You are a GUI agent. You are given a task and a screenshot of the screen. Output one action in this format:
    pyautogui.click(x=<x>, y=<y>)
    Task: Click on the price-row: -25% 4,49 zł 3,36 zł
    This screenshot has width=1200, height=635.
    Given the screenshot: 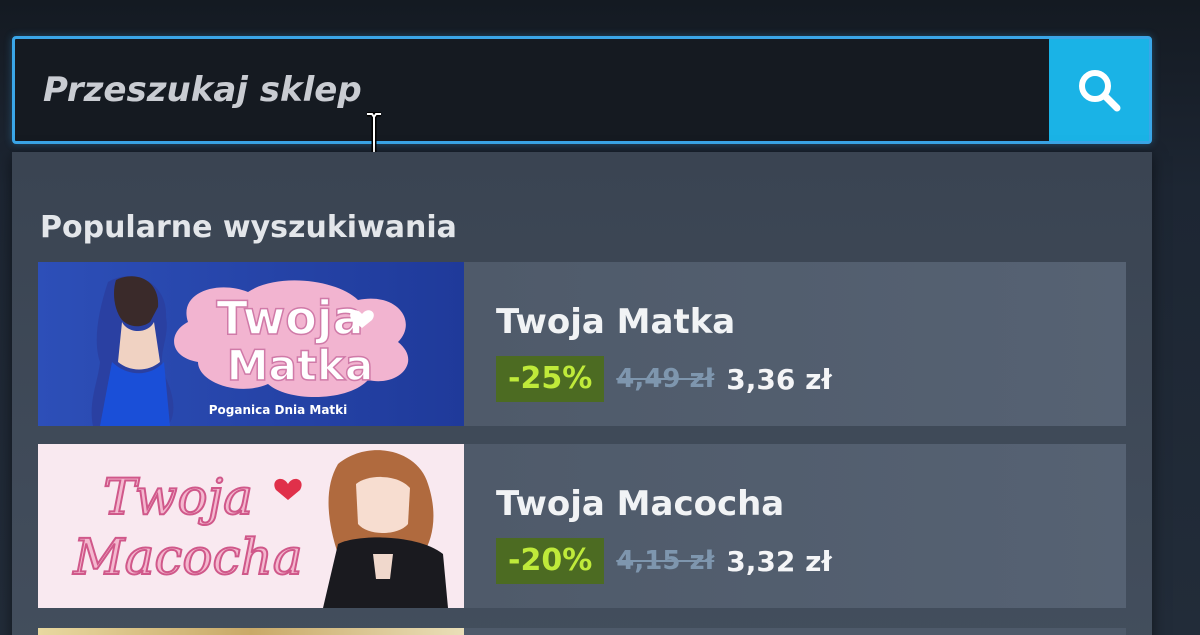 What is the action you would take?
    pyautogui.click(x=664, y=379)
    